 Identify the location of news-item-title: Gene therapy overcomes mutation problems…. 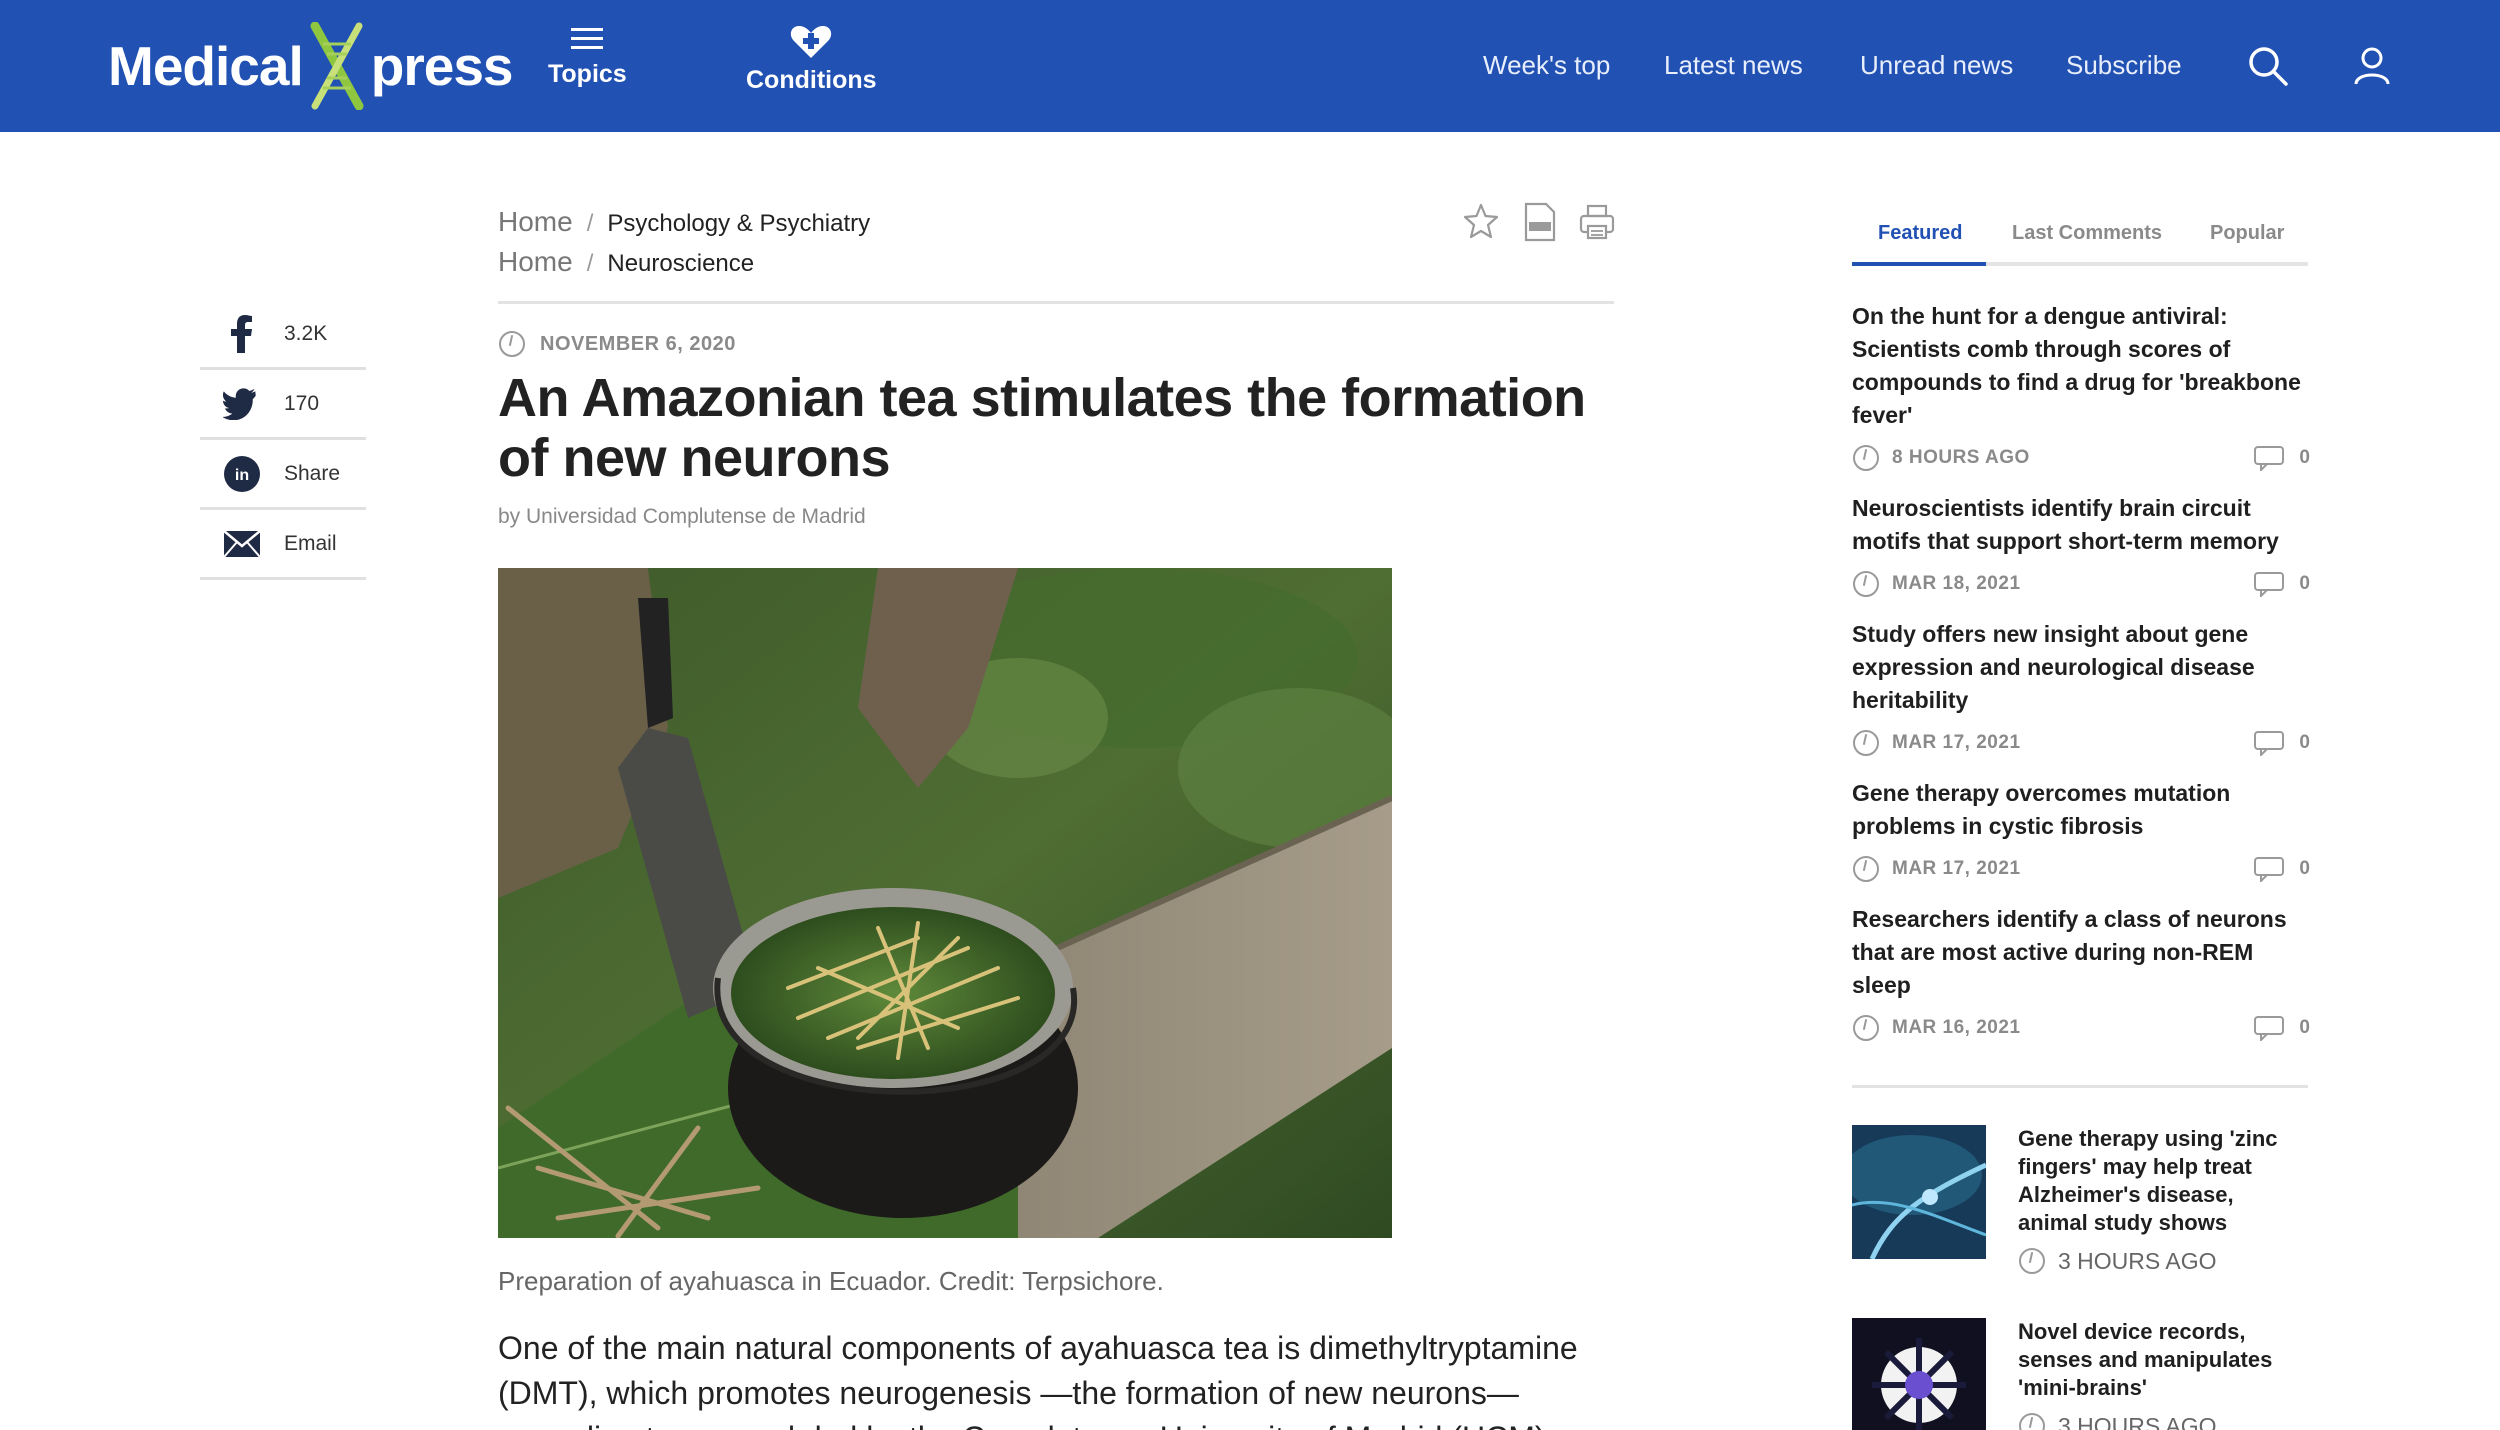
(2081, 806).